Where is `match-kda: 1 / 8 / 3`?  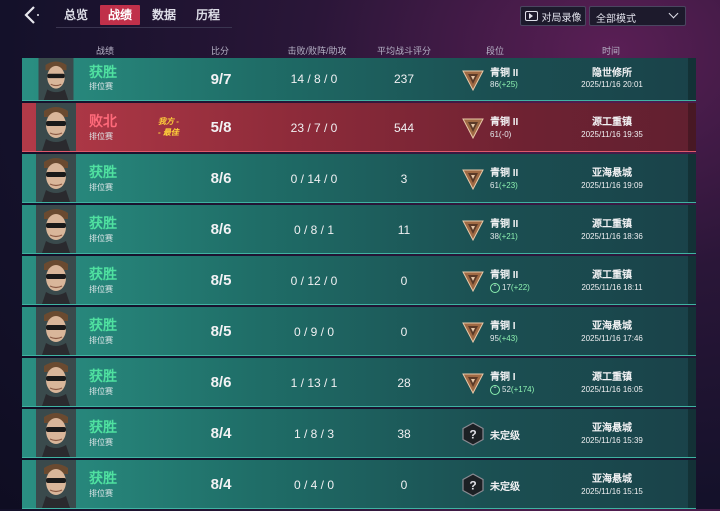 match-kda: 1 / 8 / 3 is located at coordinates (314, 434).